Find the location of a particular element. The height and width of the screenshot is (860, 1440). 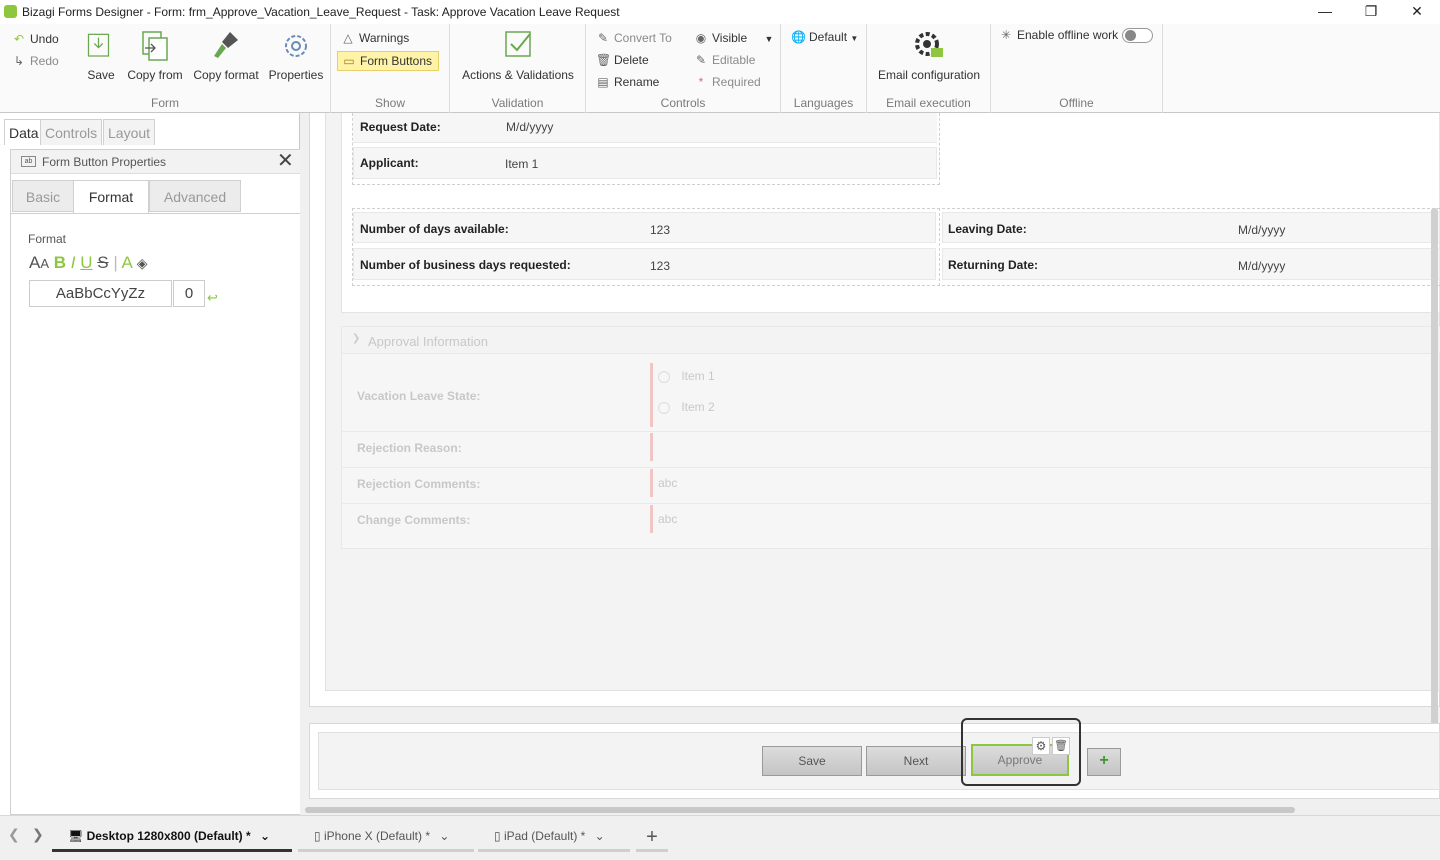

email-gear-icon is located at coordinates (929, 44).